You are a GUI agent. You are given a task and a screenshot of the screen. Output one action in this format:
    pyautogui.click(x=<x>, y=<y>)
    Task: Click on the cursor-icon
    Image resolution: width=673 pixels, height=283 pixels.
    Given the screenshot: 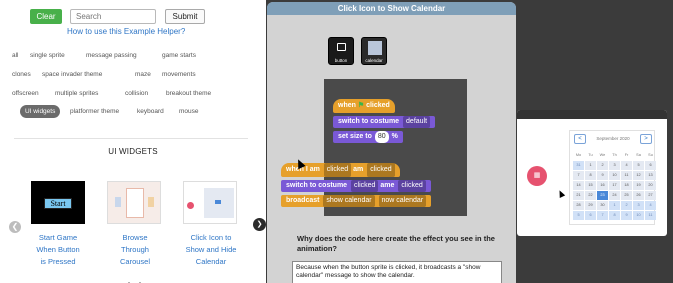 What is the action you would take?
    pyautogui.click(x=561, y=193)
    